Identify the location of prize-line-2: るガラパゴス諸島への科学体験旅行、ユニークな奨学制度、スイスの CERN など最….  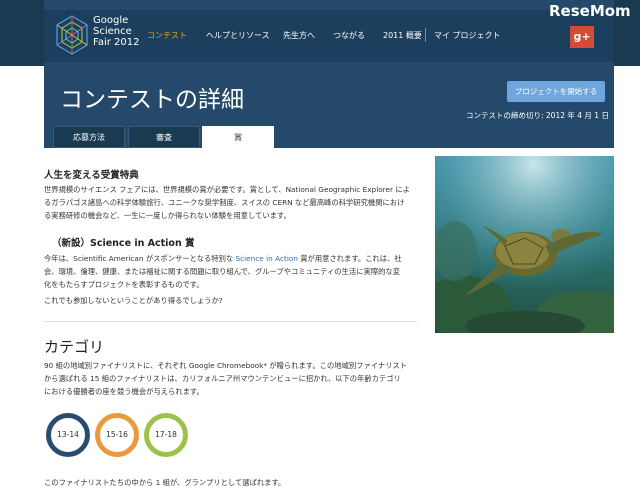
(224, 202).